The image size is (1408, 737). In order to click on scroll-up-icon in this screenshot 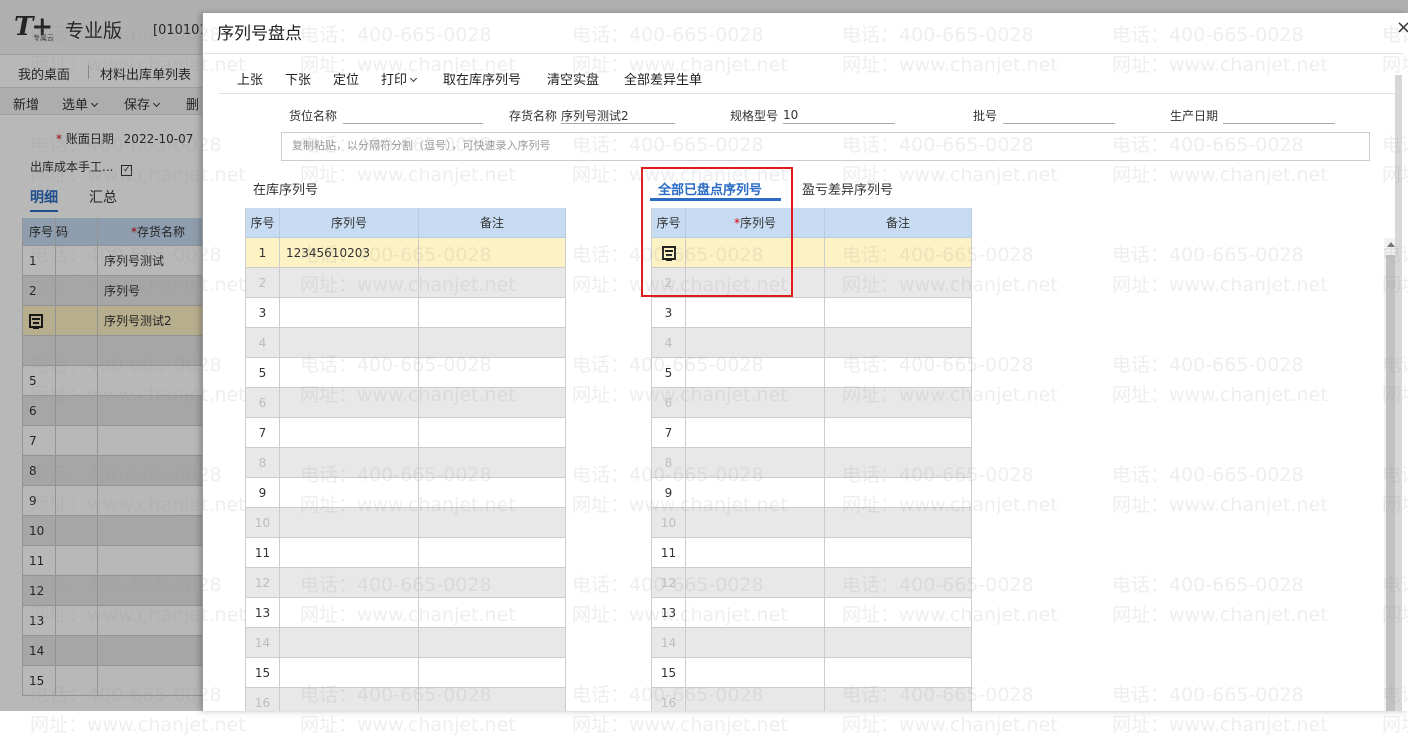, I will do `click(1391, 244)`.